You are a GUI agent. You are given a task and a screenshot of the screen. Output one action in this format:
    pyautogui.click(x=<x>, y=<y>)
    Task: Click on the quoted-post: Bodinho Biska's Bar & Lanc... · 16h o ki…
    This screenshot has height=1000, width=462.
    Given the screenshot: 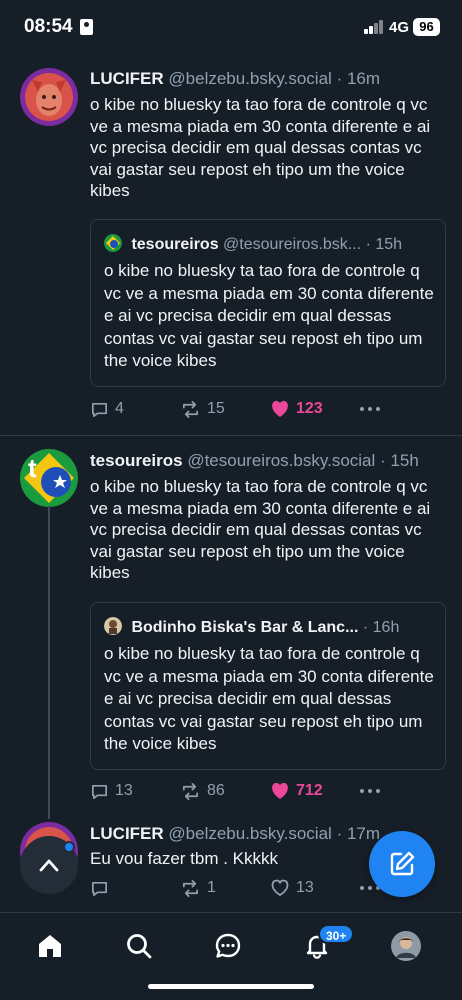 What is the action you would take?
    pyautogui.click(x=268, y=686)
    